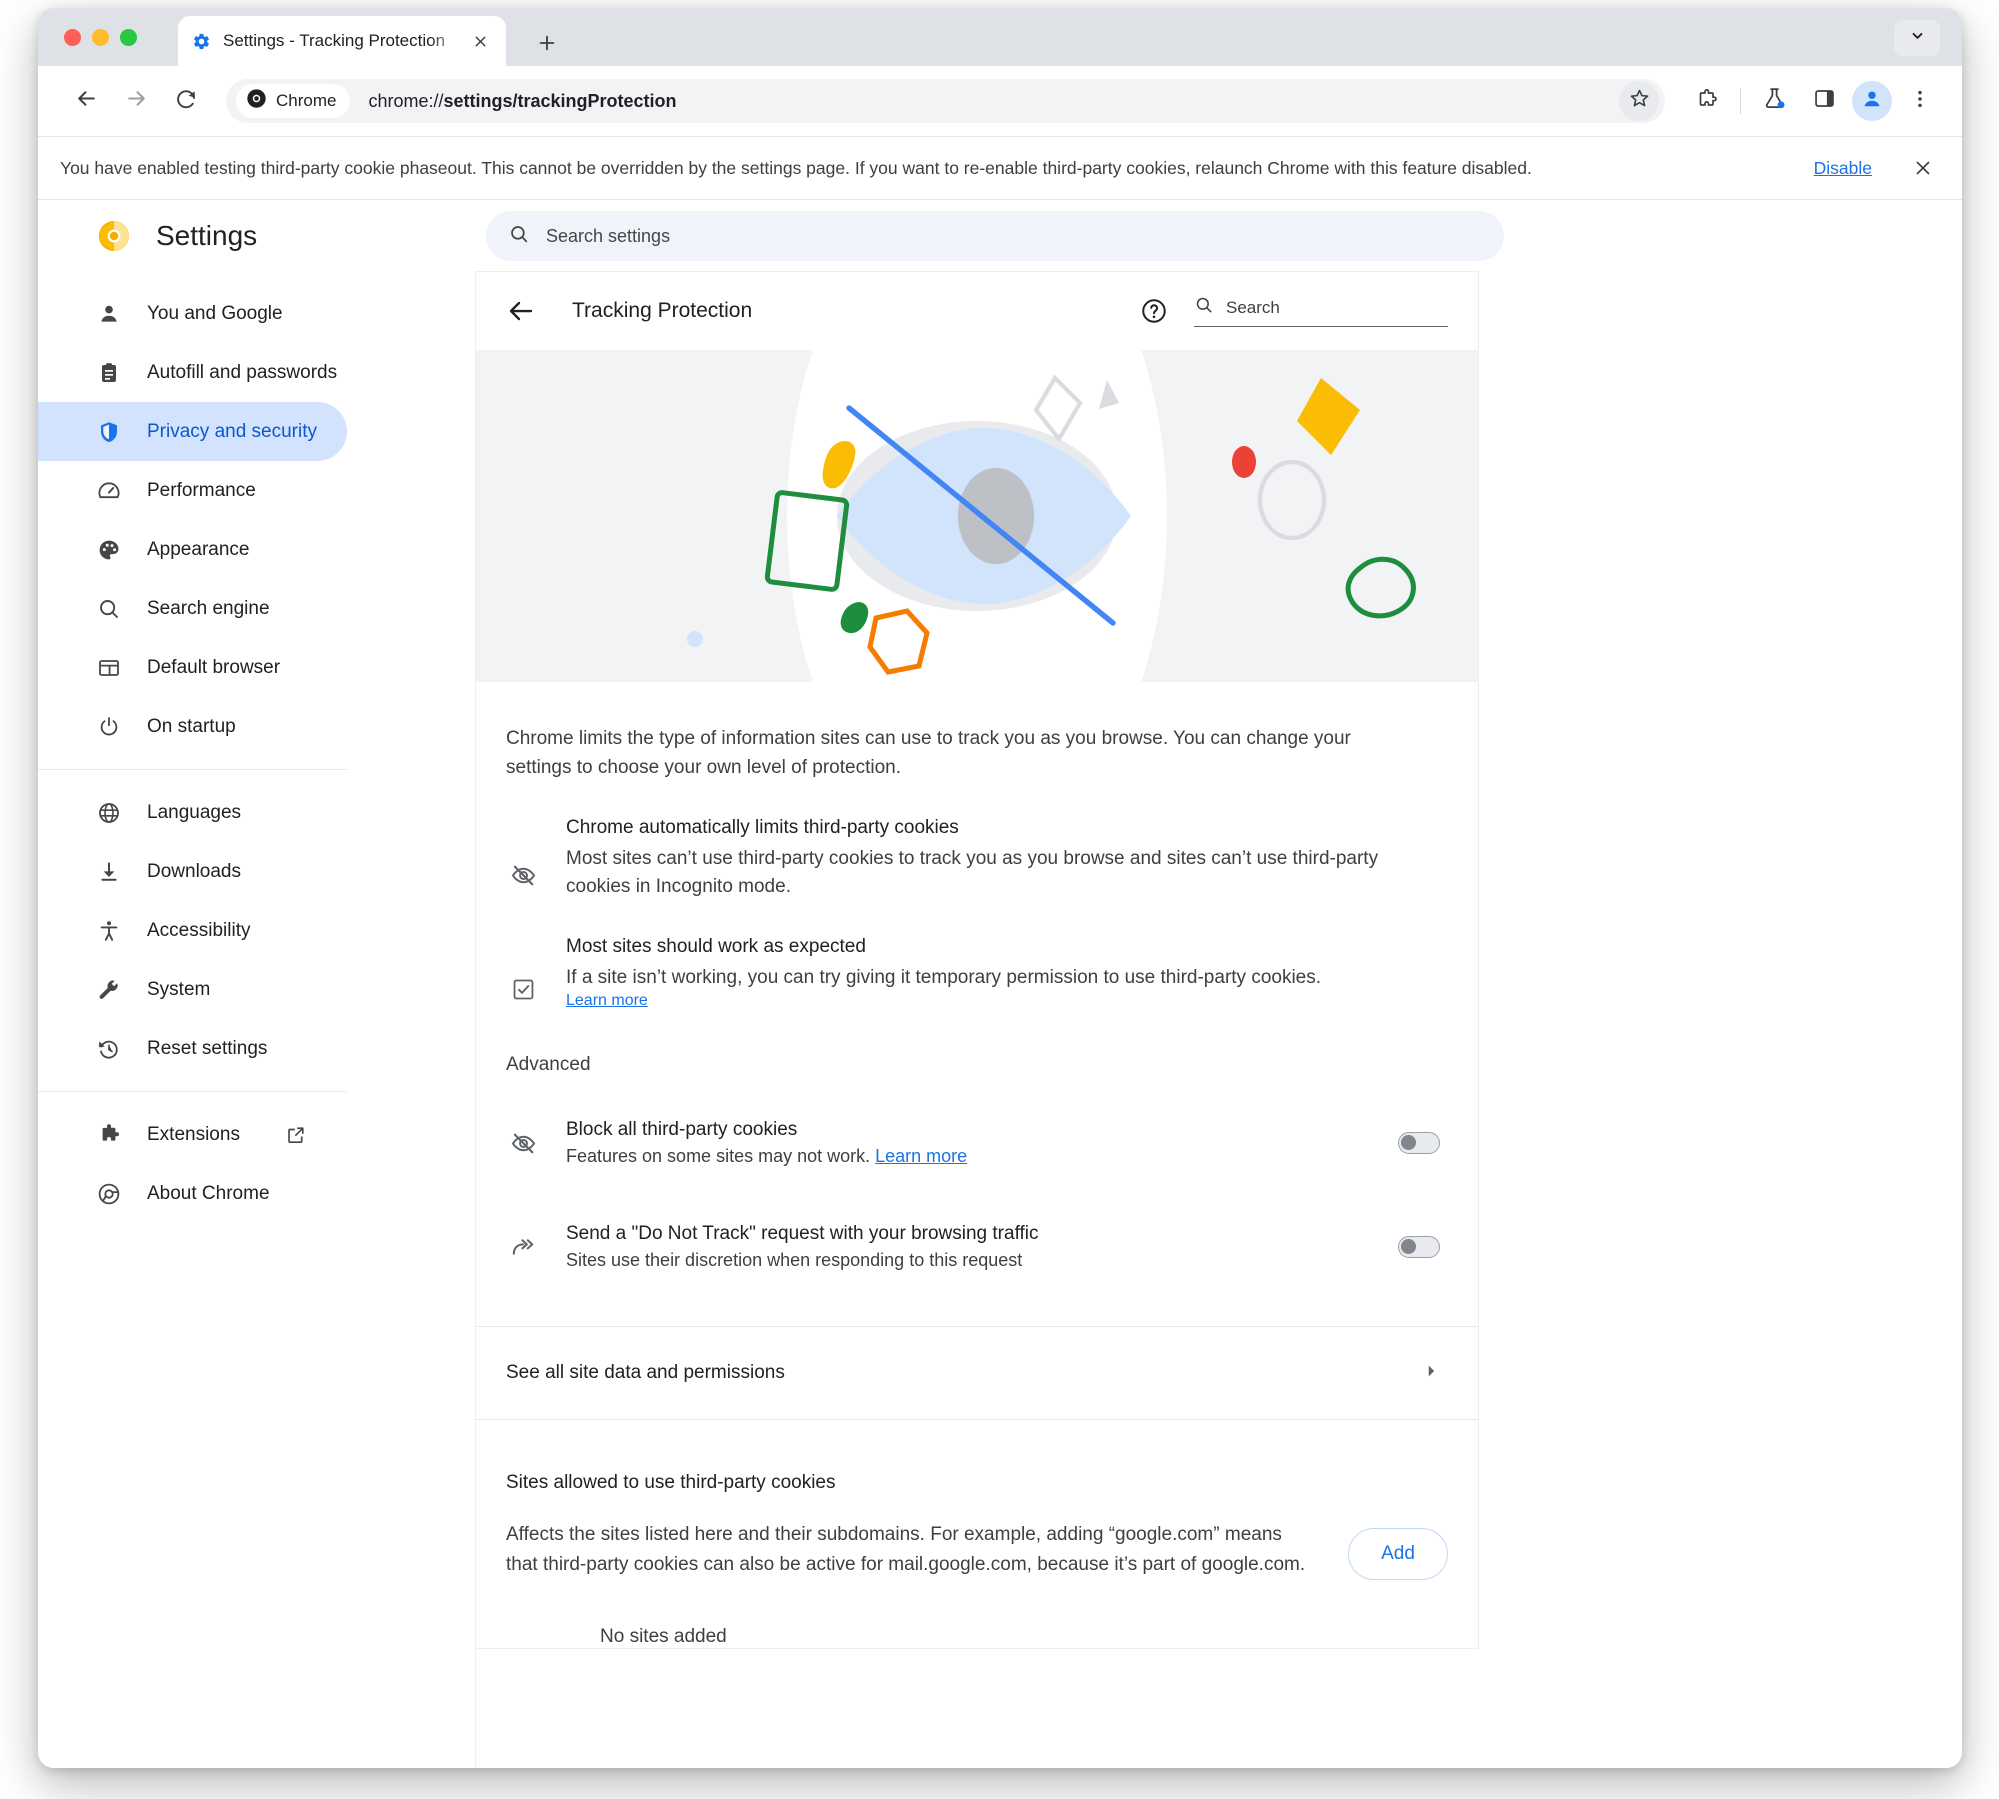 This screenshot has width=1999, height=1799. Describe the element at coordinates (136, 101) in the screenshot. I see `forward-button` at that location.